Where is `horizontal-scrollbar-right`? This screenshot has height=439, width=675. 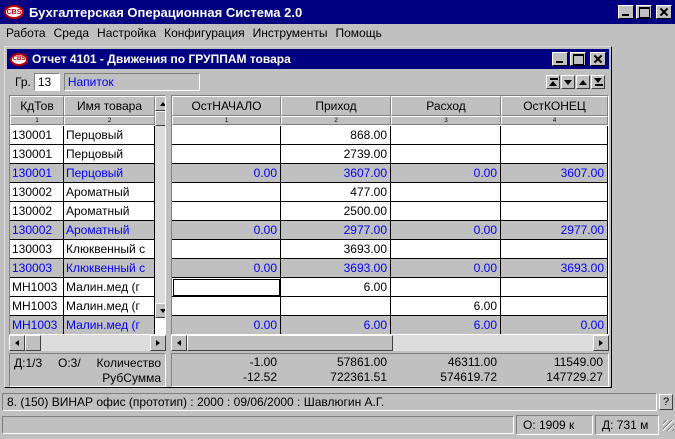 horizontal-scrollbar-right is located at coordinates (390, 343).